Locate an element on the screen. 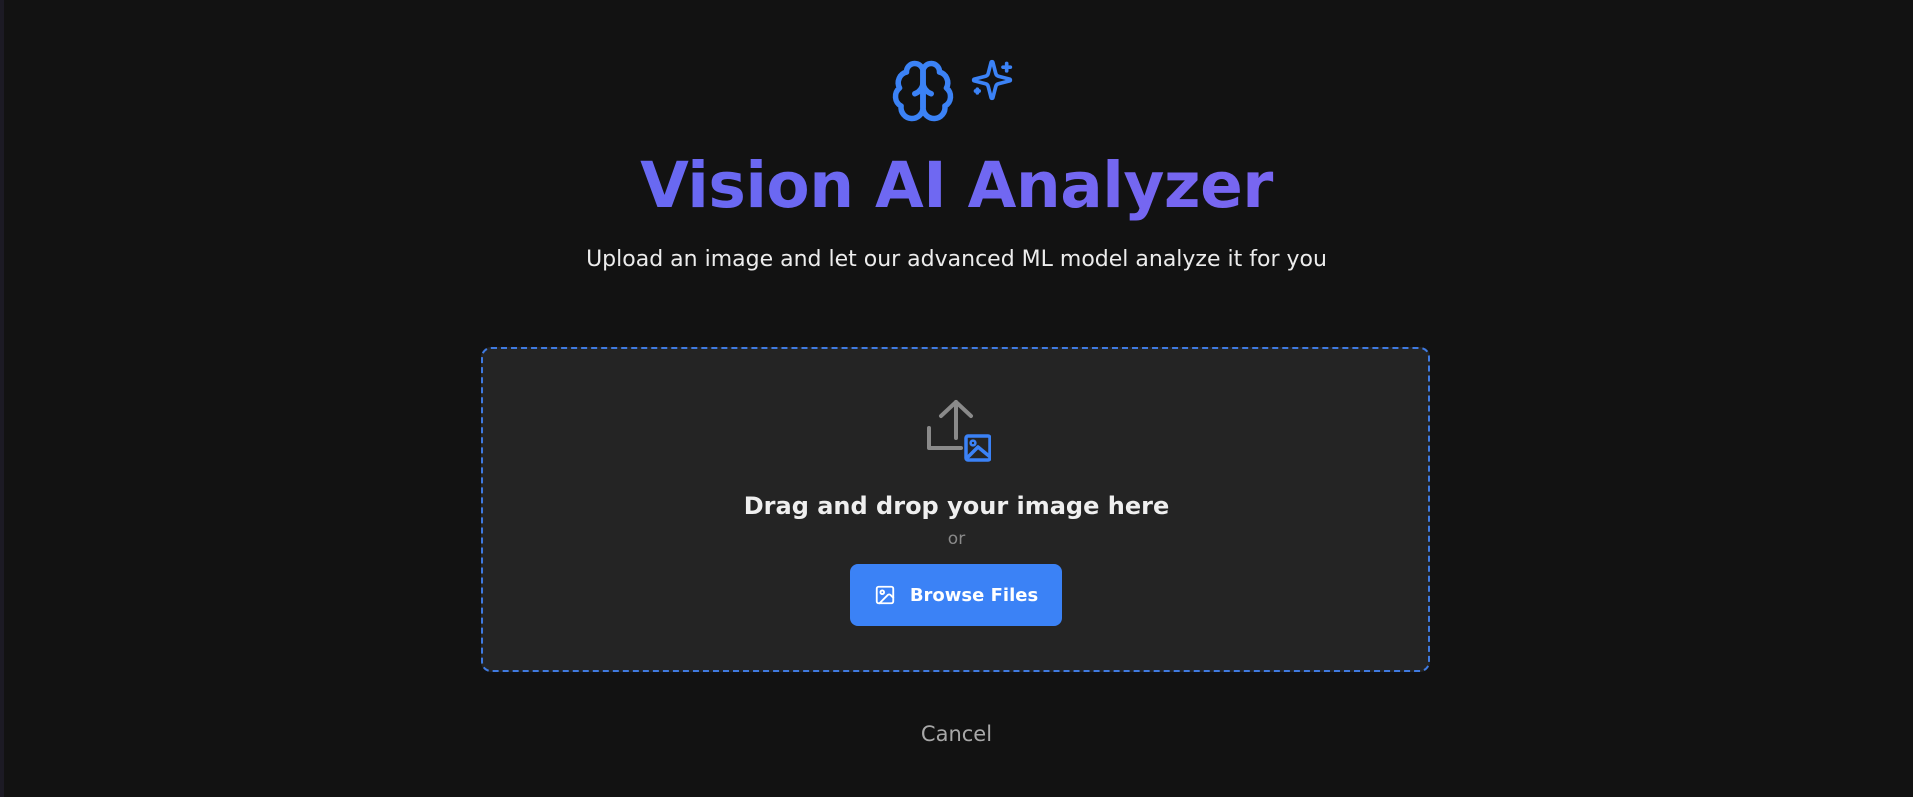 This screenshot has width=1913, height=797. page-title: Vision AI Analyzer is located at coordinates (956, 186).